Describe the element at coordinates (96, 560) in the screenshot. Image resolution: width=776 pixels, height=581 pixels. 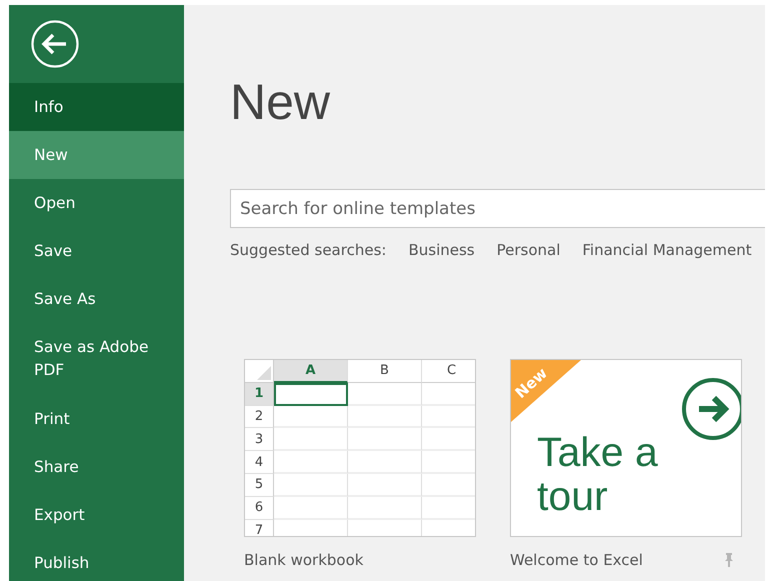
I see `sidebar-item: Publish` at that location.